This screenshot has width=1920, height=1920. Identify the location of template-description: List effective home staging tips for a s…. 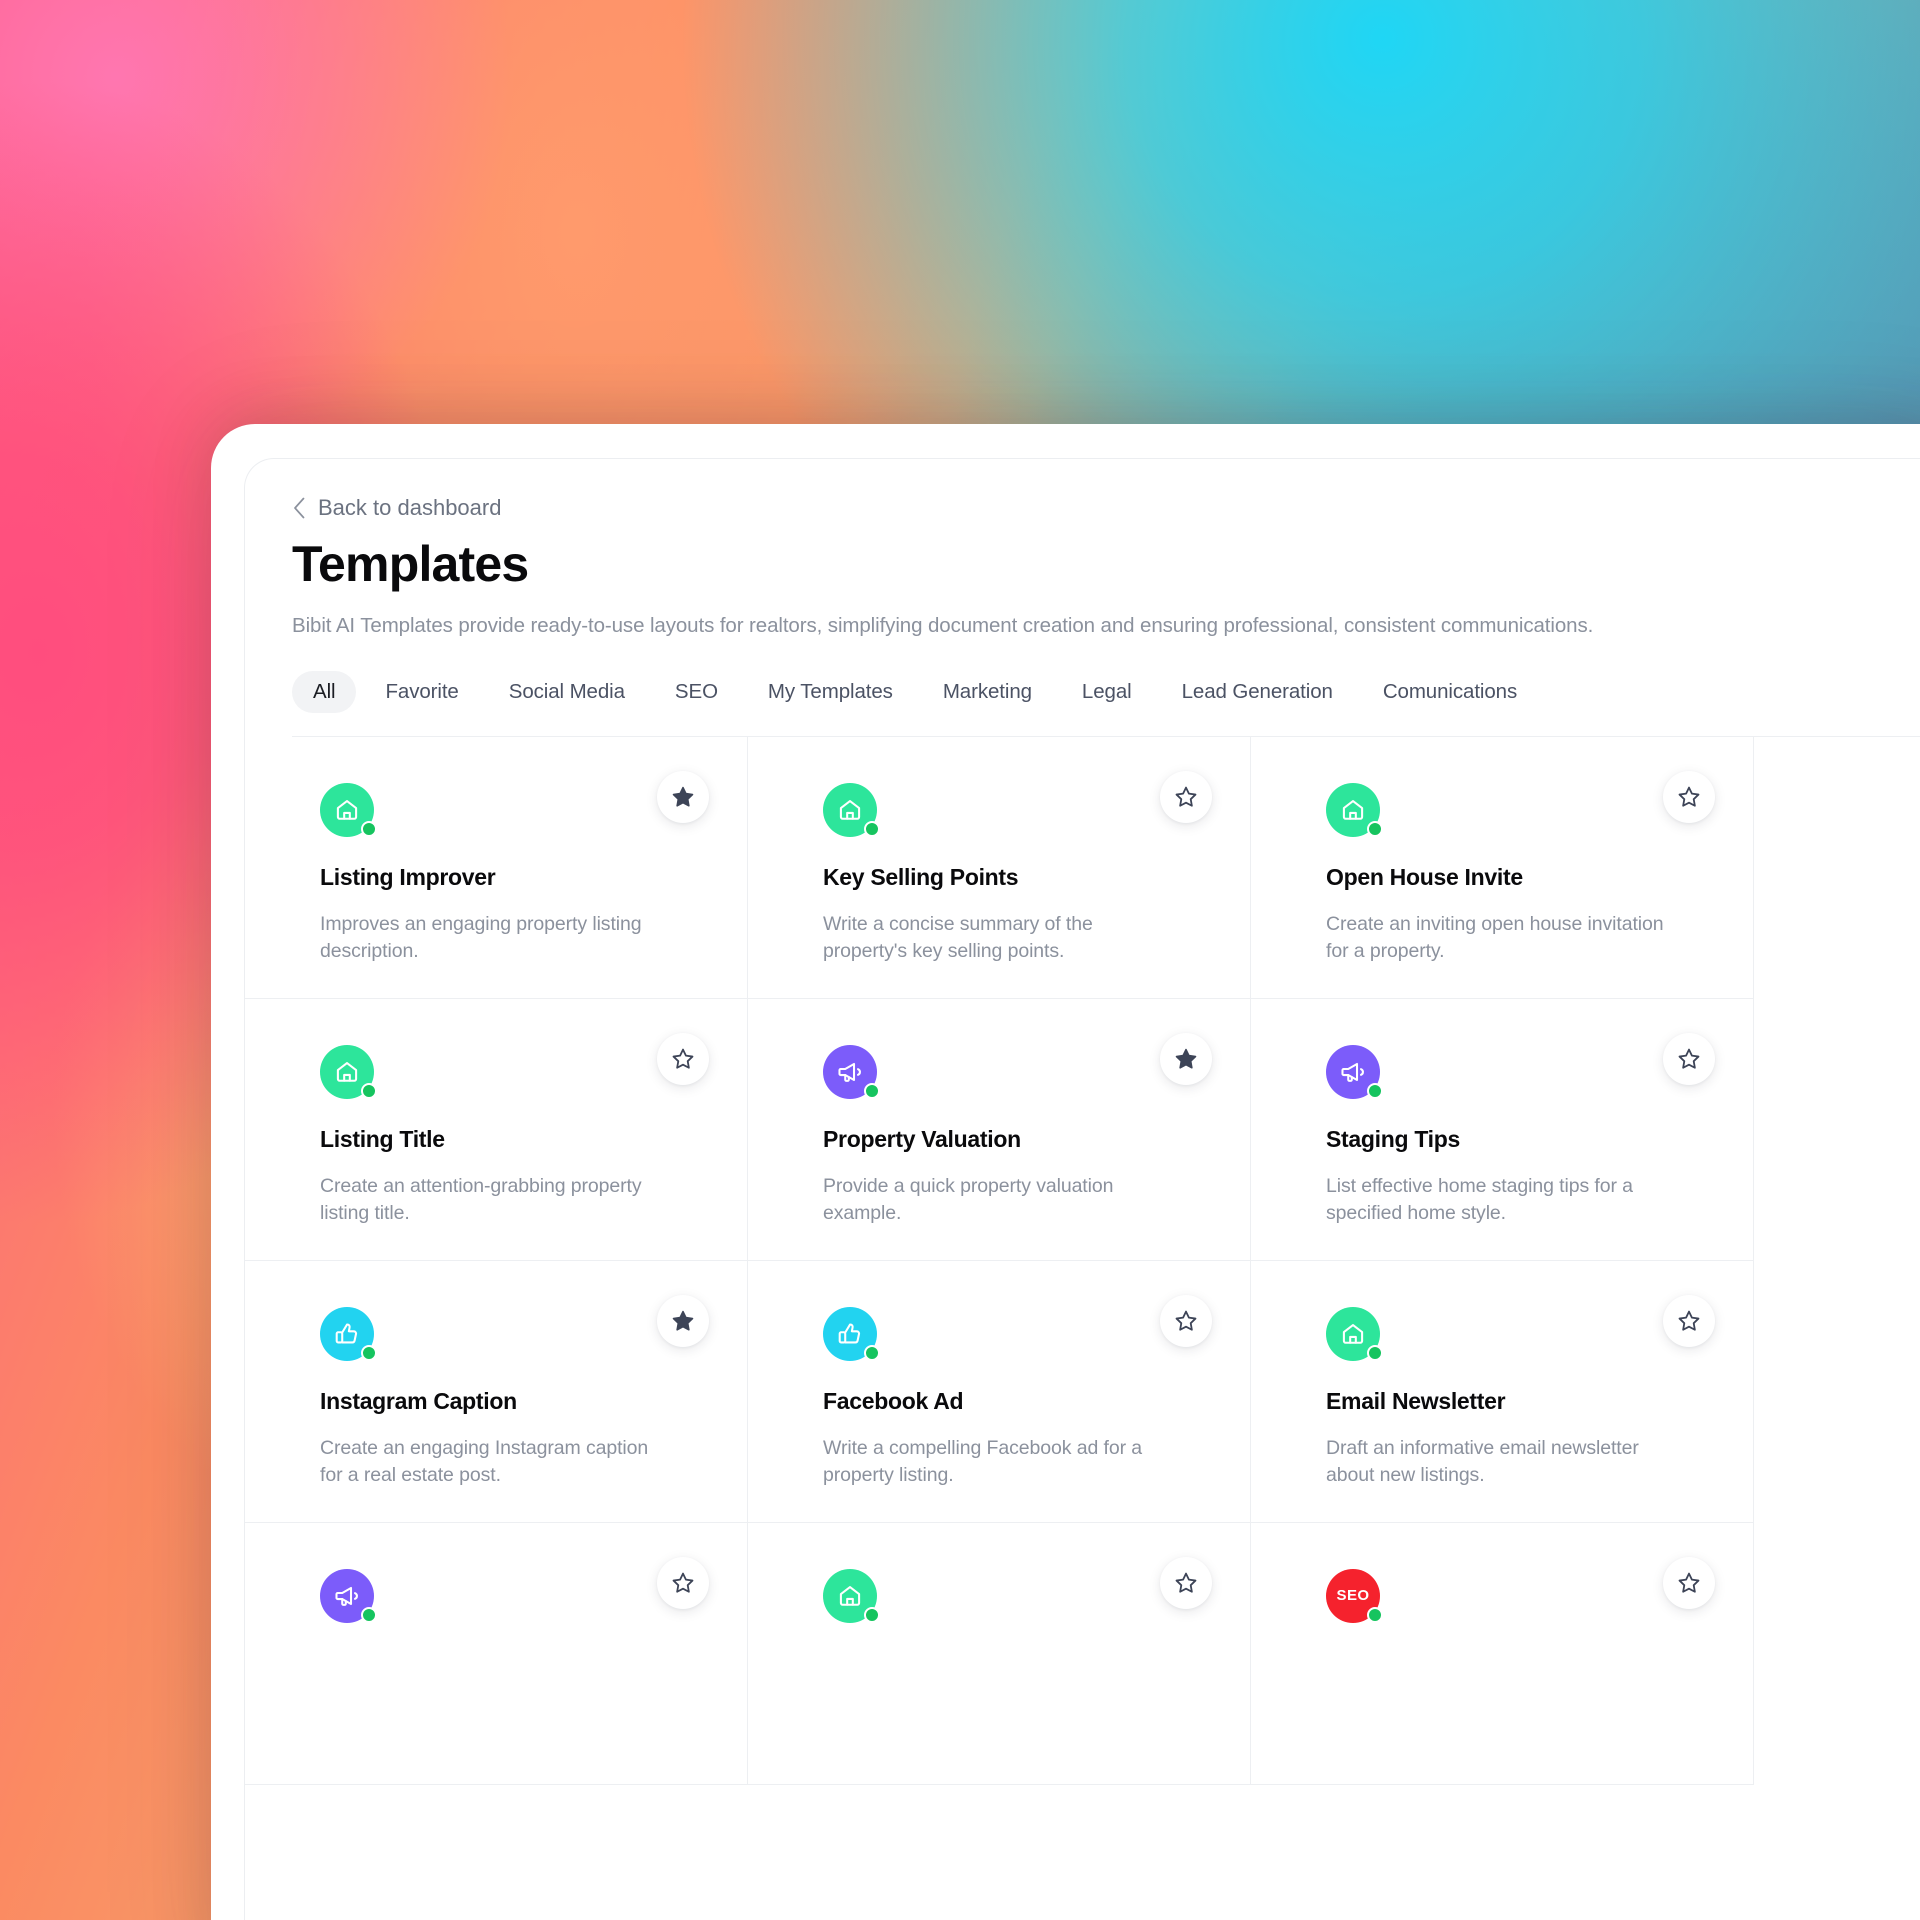
(1479, 1199).